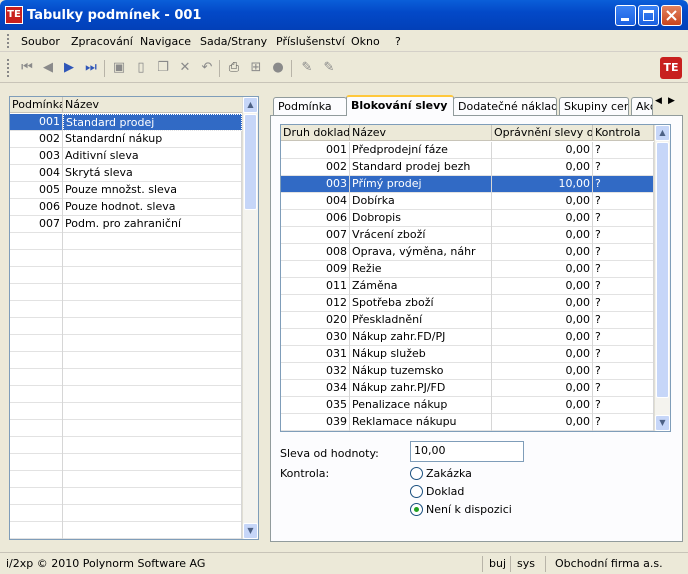  I want to click on copy-icon: ❐, so click(163, 68).